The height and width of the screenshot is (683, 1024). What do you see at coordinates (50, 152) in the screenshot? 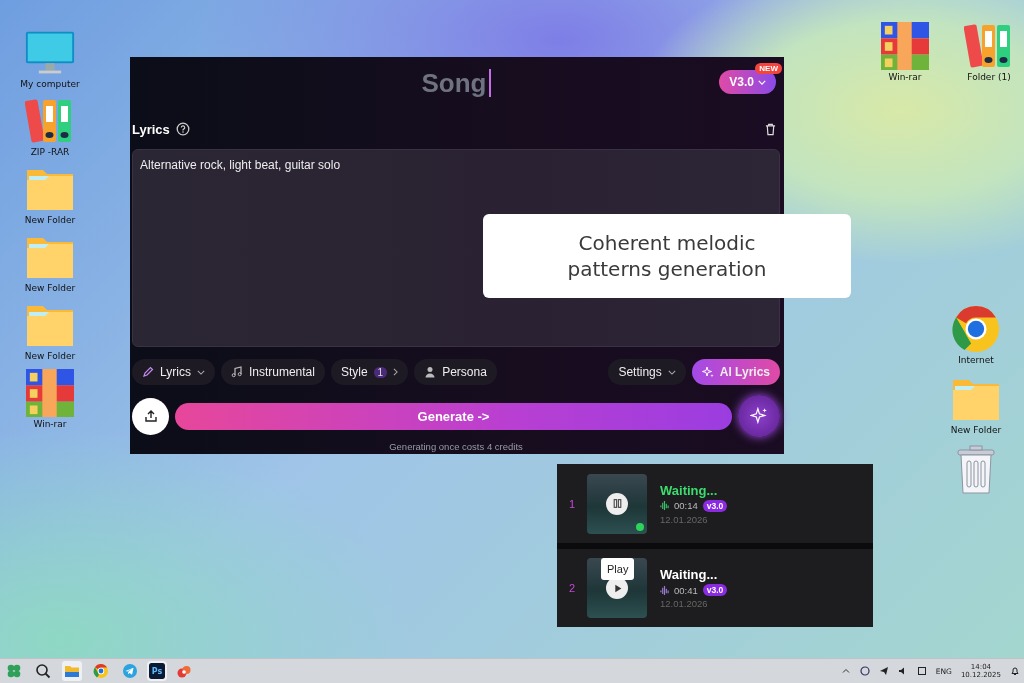
I see `icon-label: ZIP -RAR` at bounding box center [50, 152].